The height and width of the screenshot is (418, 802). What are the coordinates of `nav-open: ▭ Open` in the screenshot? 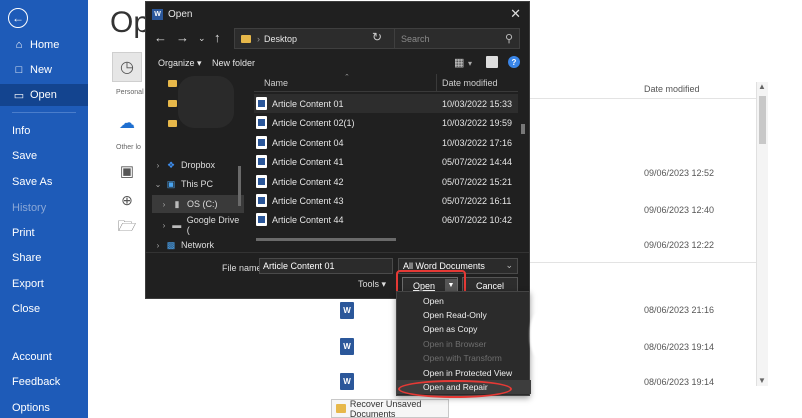 It's located at (44, 95).